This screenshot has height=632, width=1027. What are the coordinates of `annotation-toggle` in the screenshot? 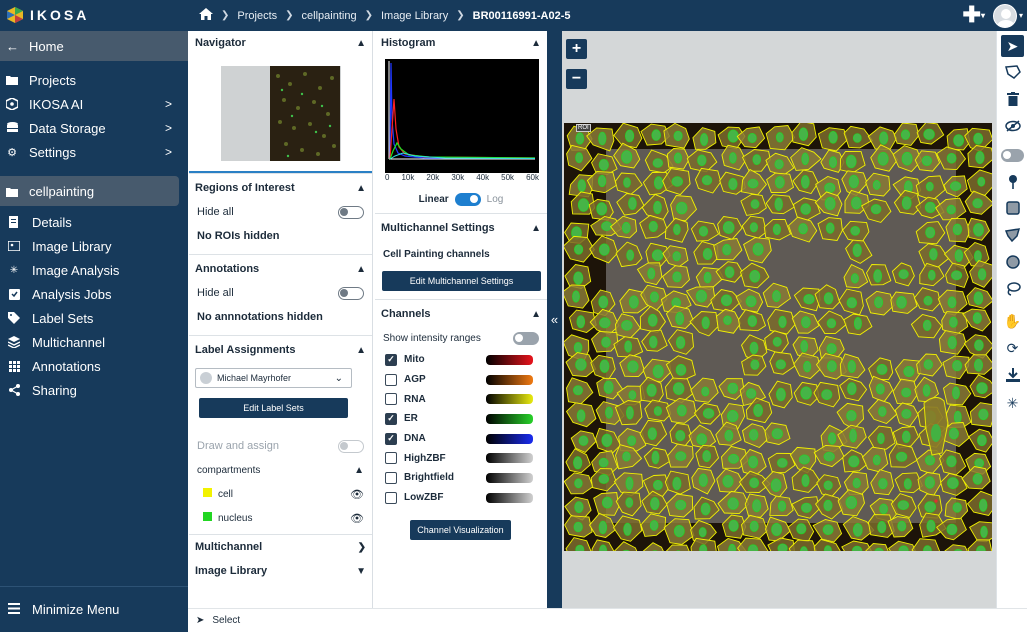 It's located at (1012, 155).